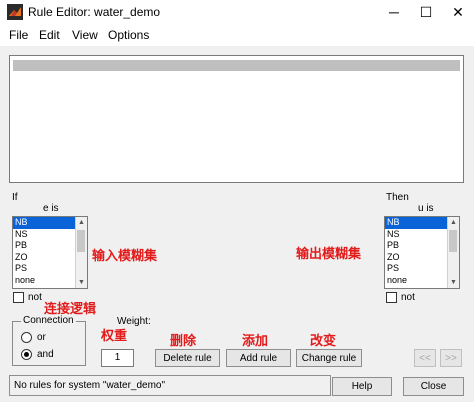  I want to click on connection-or-label: or, so click(41, 337).